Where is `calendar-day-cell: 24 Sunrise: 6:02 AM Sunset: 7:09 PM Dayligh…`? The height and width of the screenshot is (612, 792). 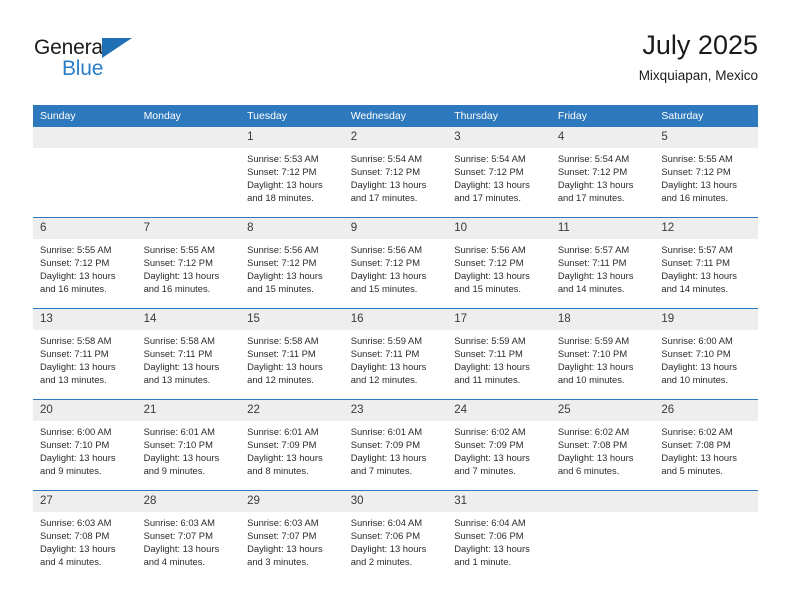 calendar-day-cell: 24 Sunrise: 6:02 AM Sunset: 7:09 PM Dayligh… is located at coordinates (499, 445).